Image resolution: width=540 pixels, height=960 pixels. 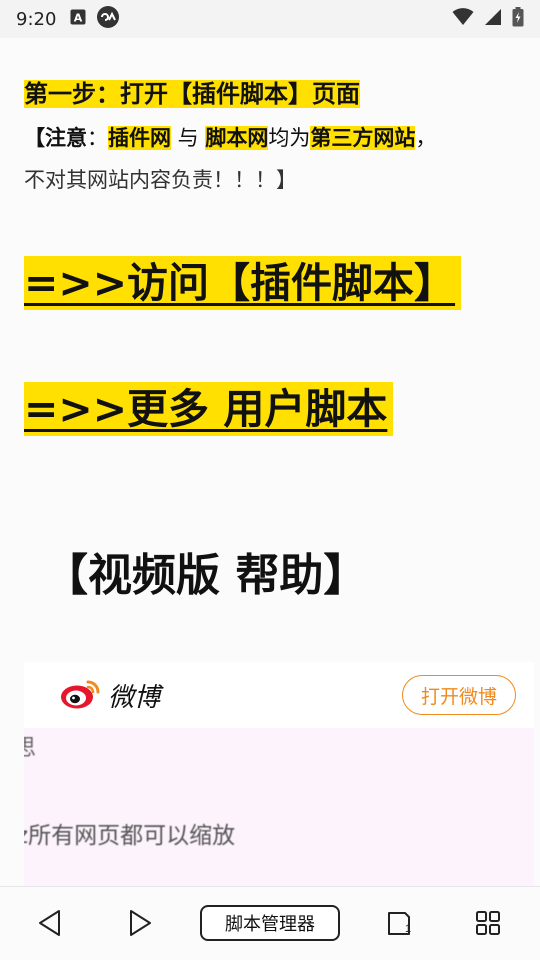 What do you see at coordinates (209, 409) in the screenshot?
I see `more-user-scripts-link: =>>更多 用户脚本` at bounding box center [209, 409].